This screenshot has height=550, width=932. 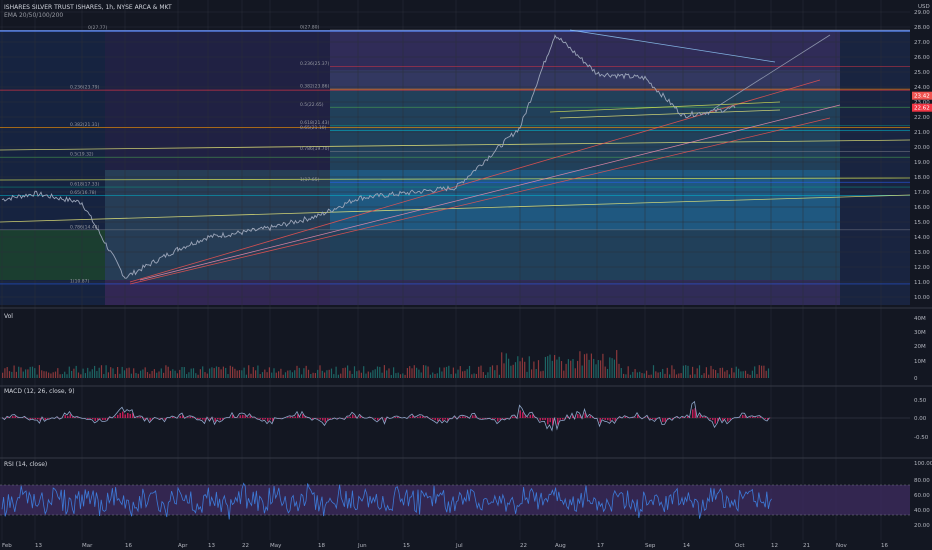 What do you see at coordinates (922, 223) in the screenshot?
I see `price-tick-label: 15.00` at bounding box center [922, 223].